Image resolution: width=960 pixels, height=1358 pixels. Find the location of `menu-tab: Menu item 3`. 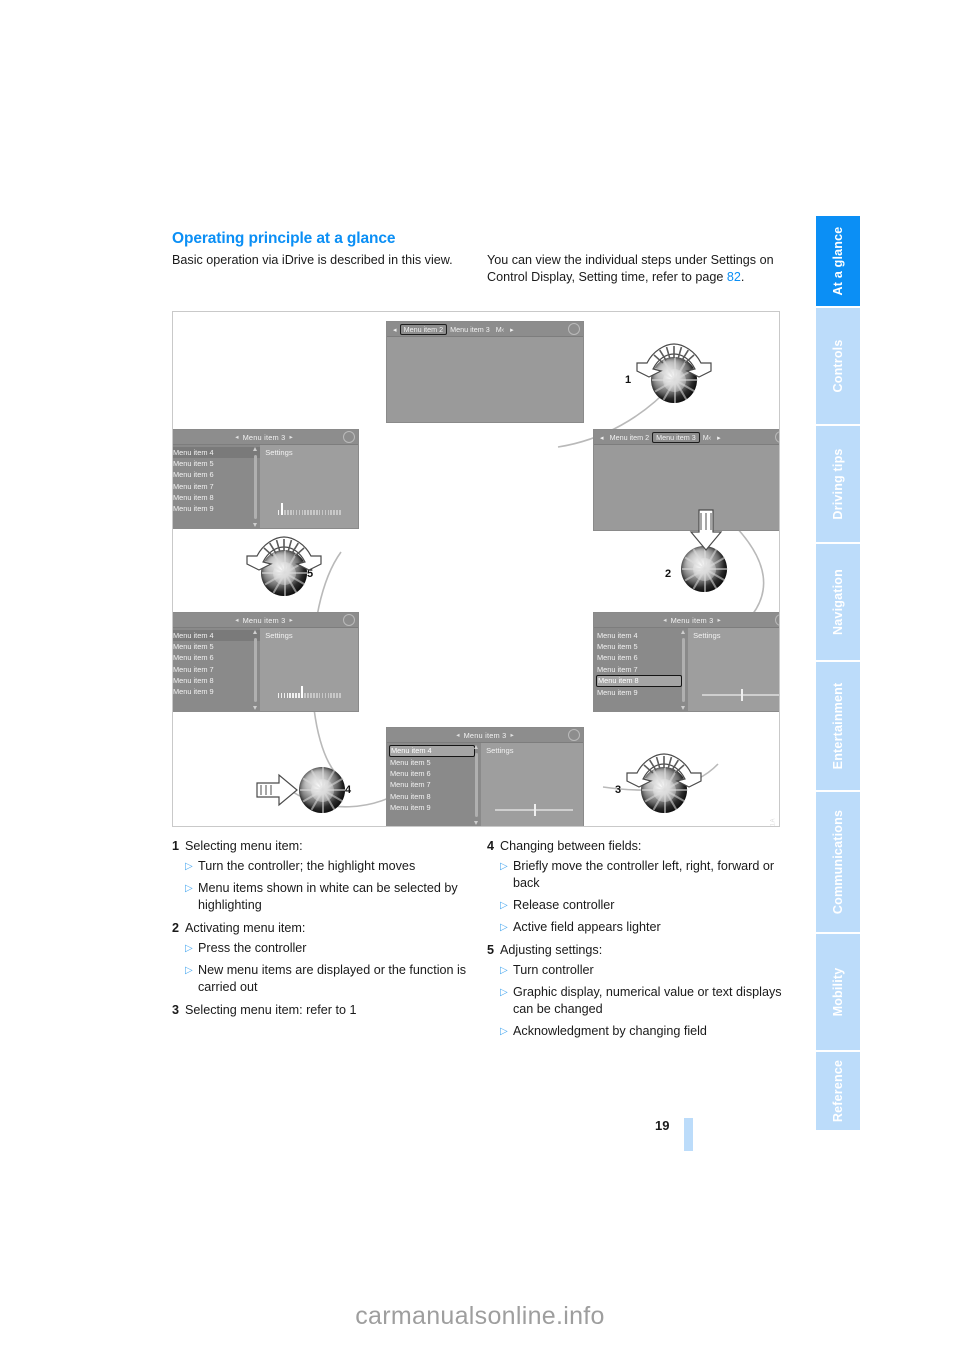

menu-tab: Menu item 3 is located at coordinates (470, 329).